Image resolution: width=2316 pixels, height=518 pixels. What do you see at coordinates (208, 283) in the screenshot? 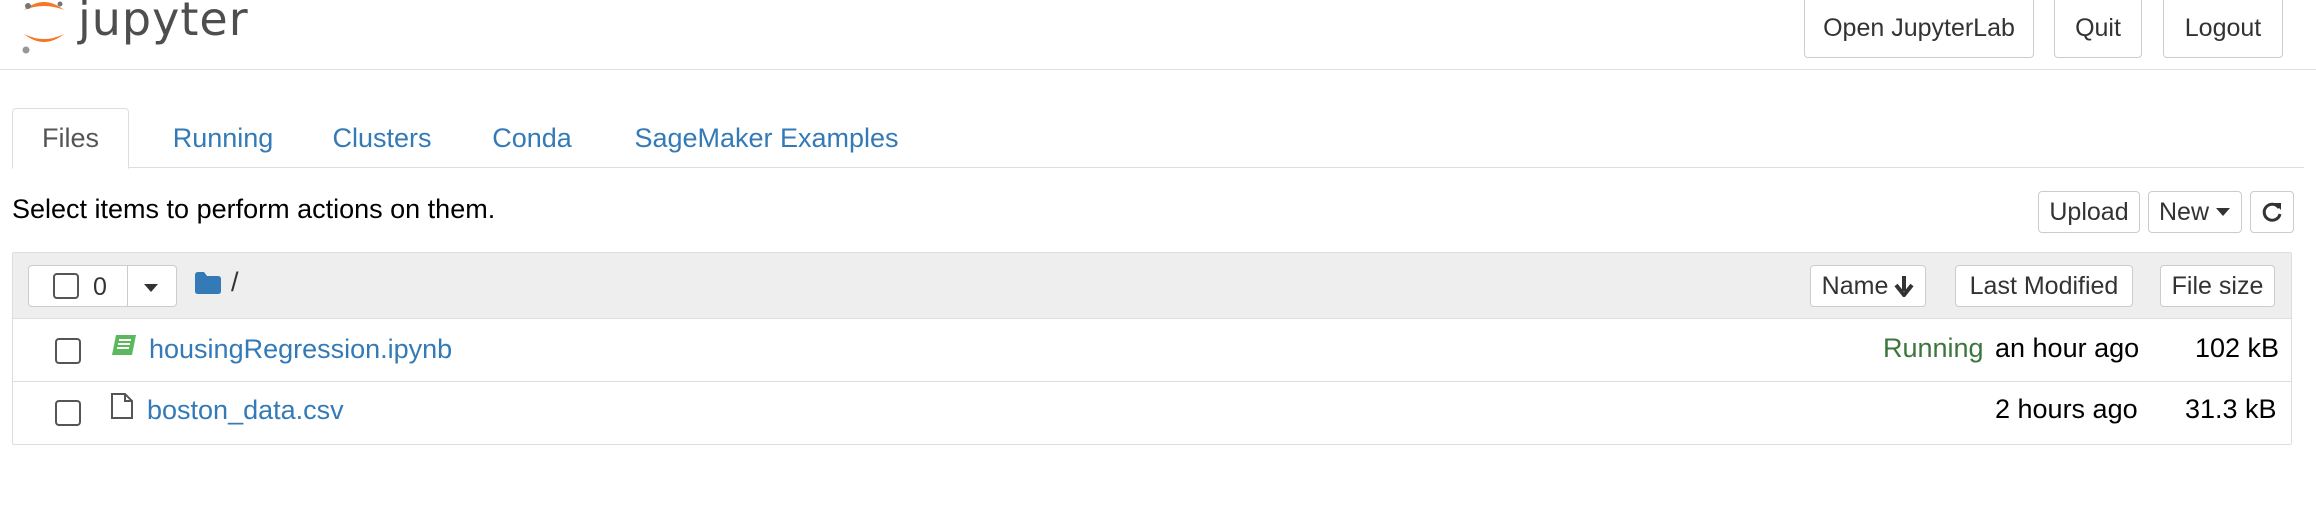
I see `folder-icon` at bounding box center [208, 283].